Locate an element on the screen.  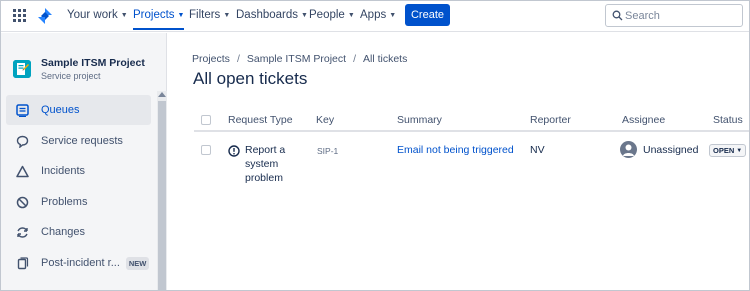
assignee-cell: Unassigned is located at coordinates (670, 150).